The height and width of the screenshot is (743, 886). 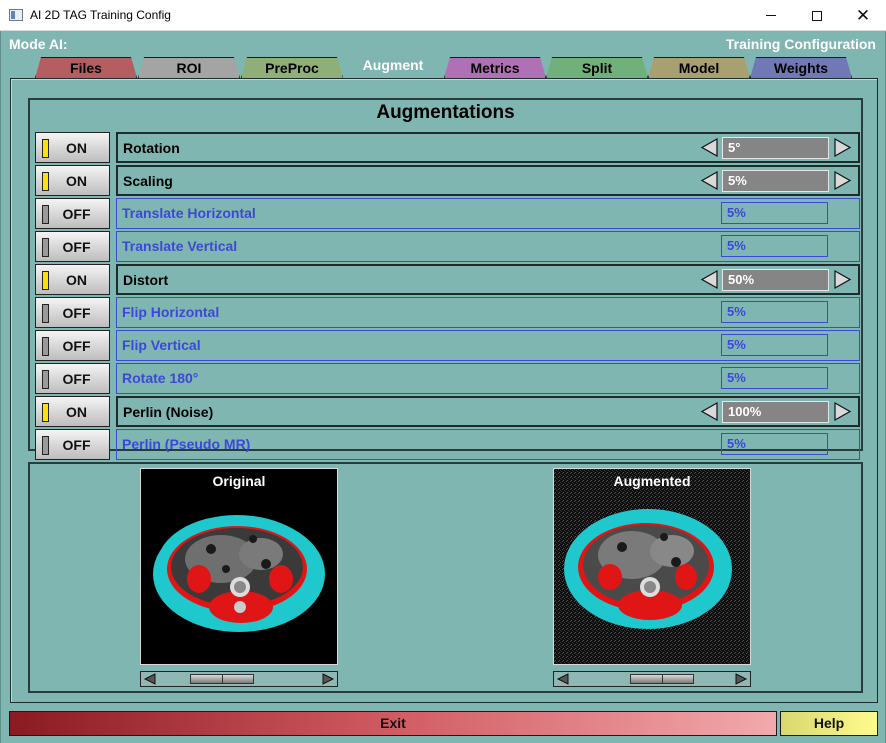 What do you see at coordinates (86, 67) in the screenshot?
I see `tab-files: Files` at bounding box center [86, 67].